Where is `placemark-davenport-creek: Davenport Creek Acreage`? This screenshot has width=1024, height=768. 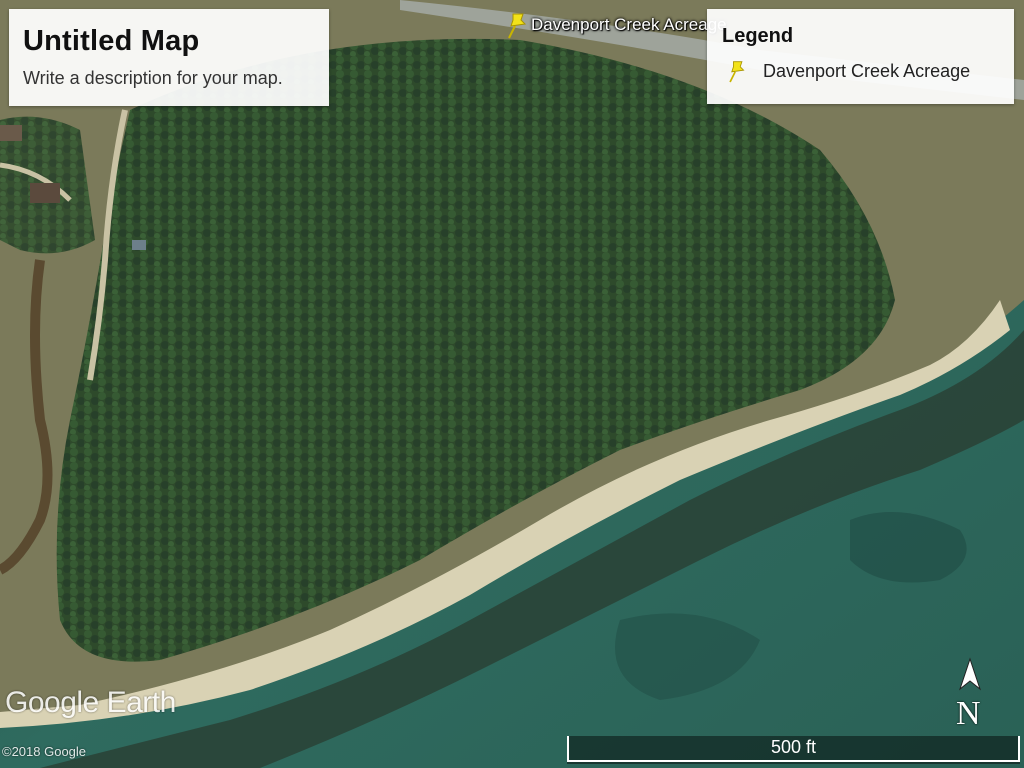
placemark-davenport-creek: Davenport Creek Acreage is located at coordinates (615, 25).